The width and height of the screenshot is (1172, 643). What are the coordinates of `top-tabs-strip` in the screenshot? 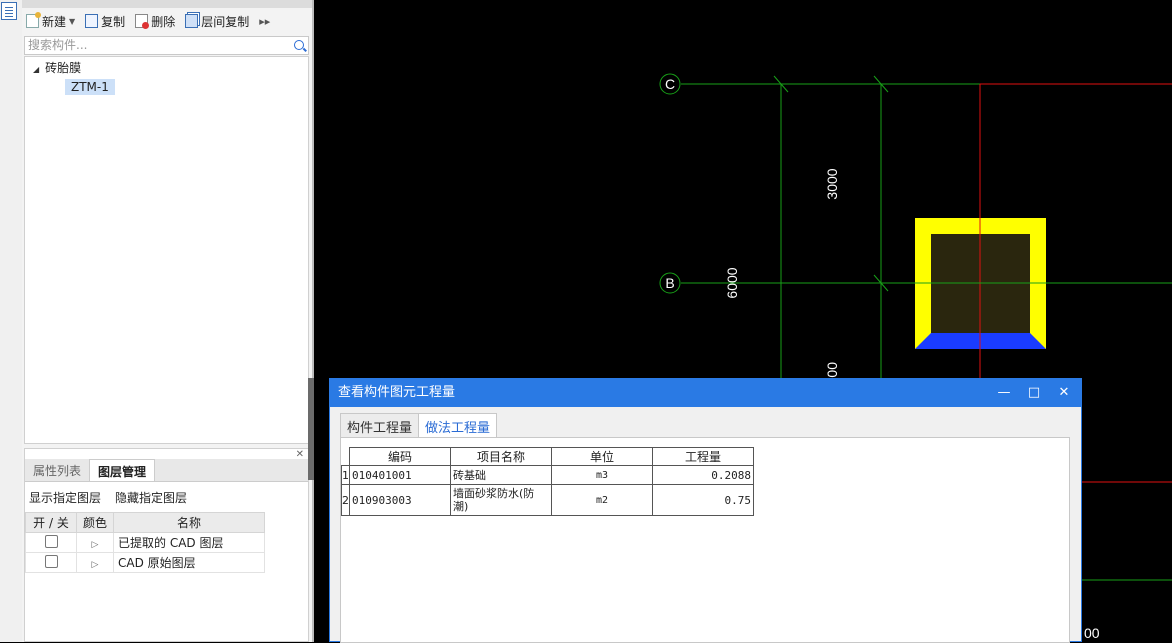 It's located at (167, 4).